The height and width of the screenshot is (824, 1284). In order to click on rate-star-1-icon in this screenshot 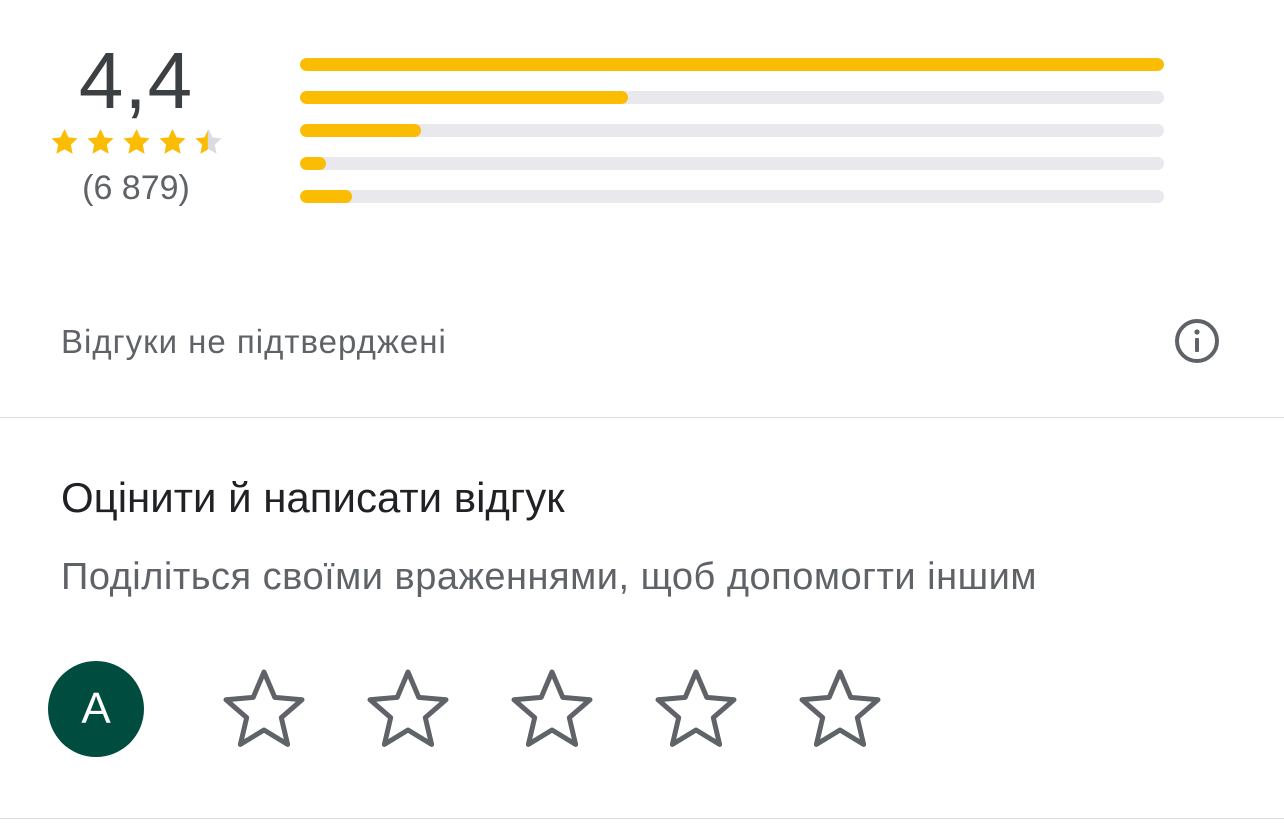, I will do `click(264, 709)`.